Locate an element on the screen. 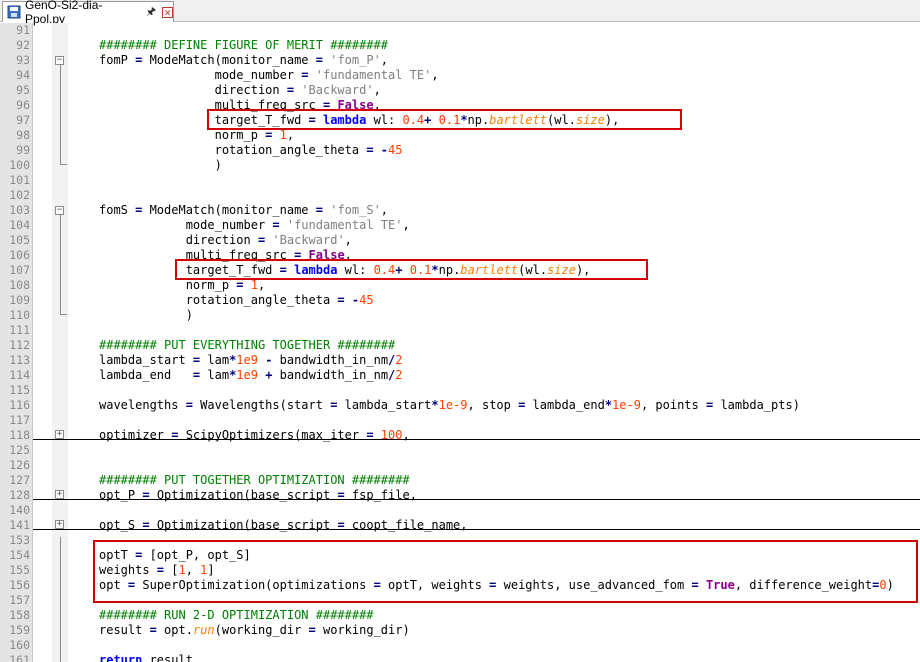  code-line: 104 mode_number = 'fundamental TE', is located at coordinates (460, 225).